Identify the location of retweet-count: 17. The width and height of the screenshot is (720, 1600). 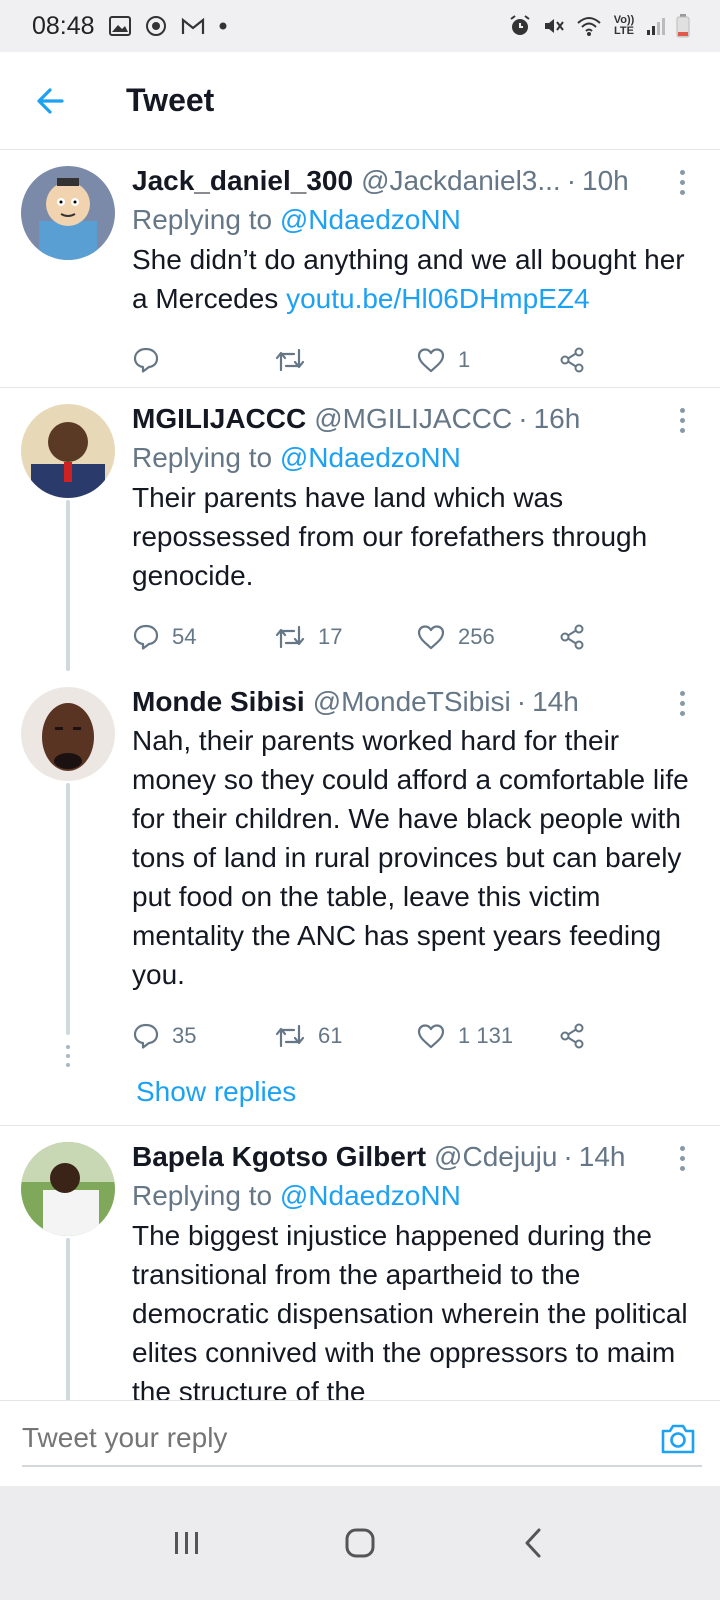
(330, 636).